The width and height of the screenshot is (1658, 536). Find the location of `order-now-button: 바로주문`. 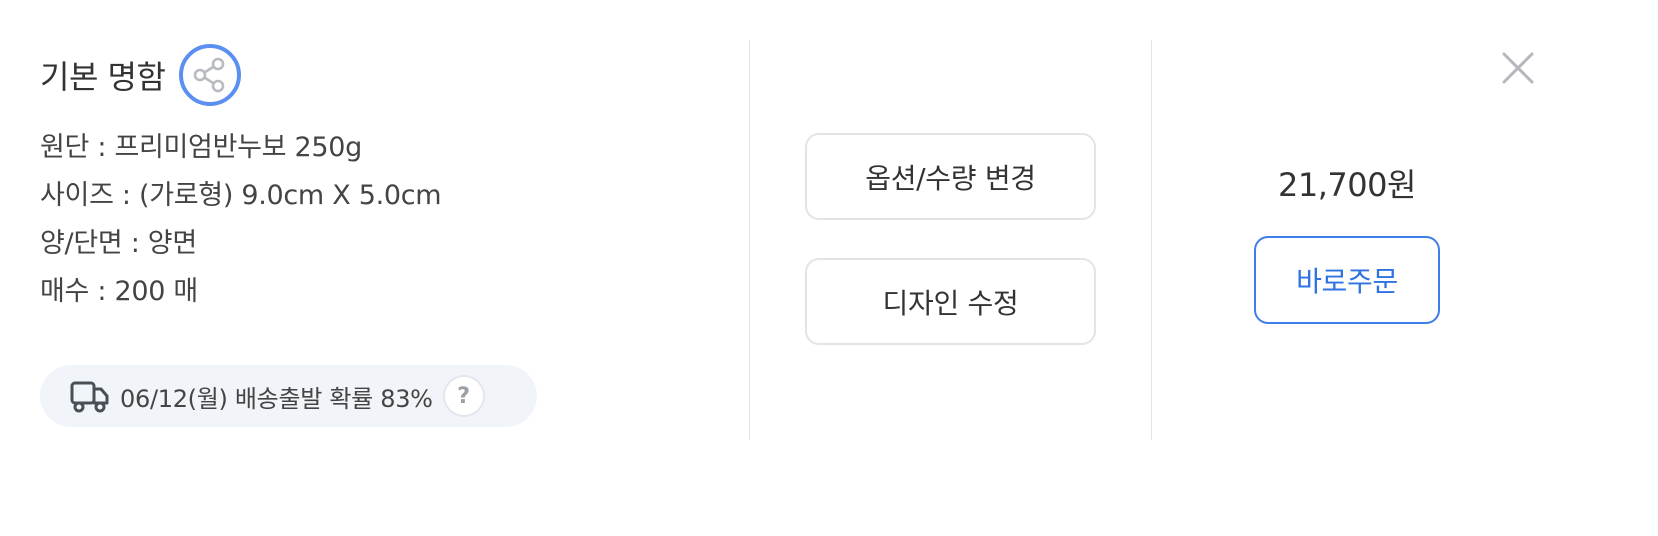

order-now-button: 바로주문 is located at coordinates (1347, 280).